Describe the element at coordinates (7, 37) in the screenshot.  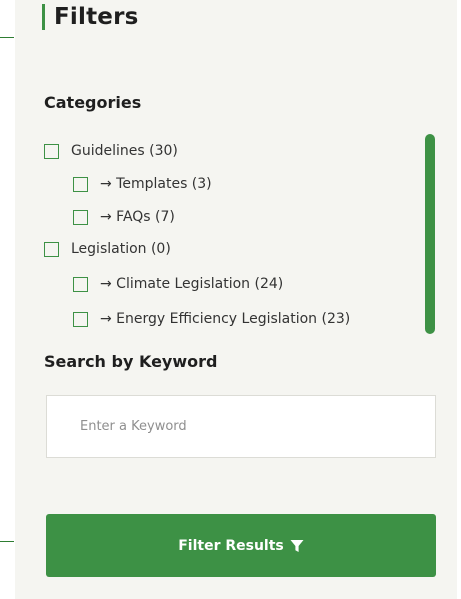
I see `edge-marker-top` at that location.